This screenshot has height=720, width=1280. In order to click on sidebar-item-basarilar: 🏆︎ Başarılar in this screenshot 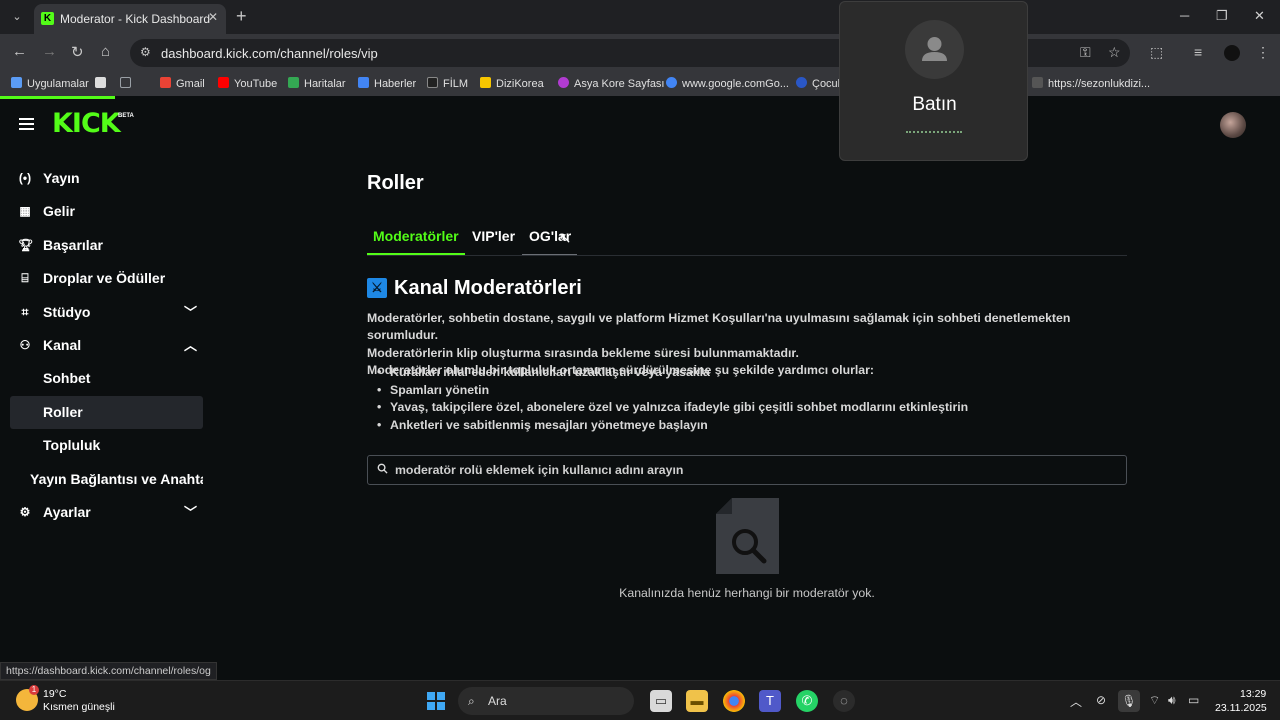, I will do `click(106, 245)`.